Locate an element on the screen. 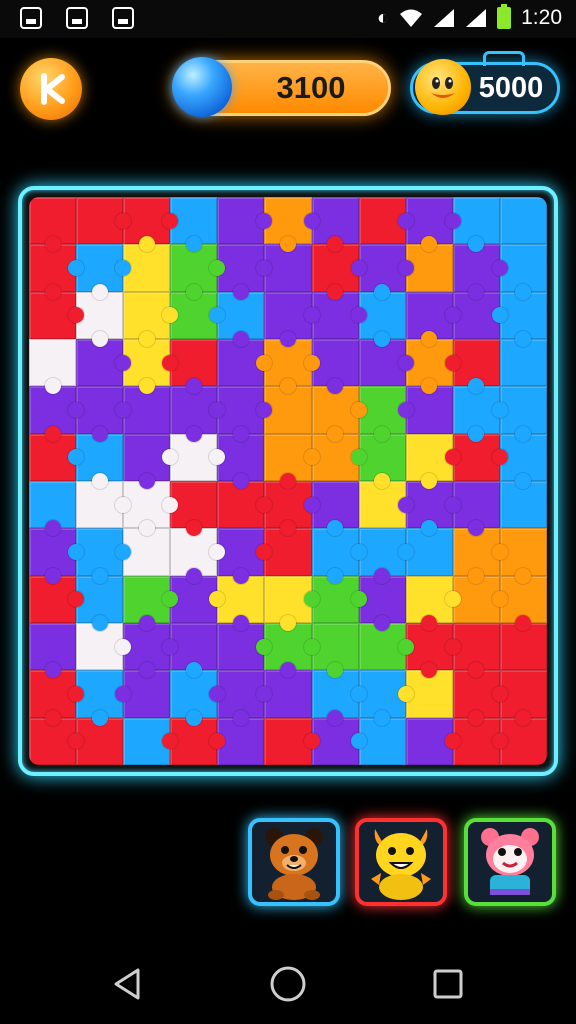 The height and width of the screenshot is (1024, 576). score-counter: 3100 is located at coordinates (281, 87).